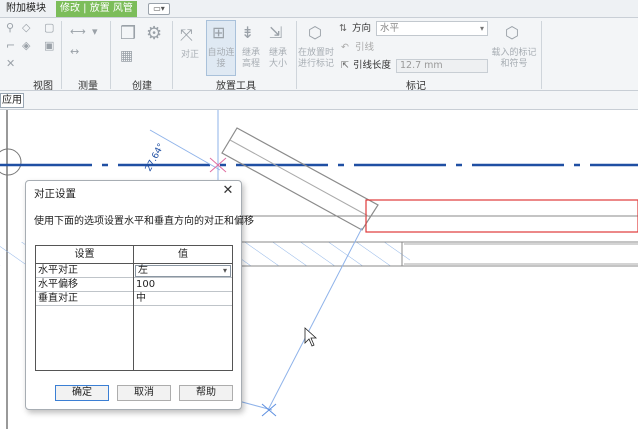 The image size is (638, 429). What do you see at coordinates (442, 66) in the screenshot?
I see `leader-length-input: 12.7 mm` at bounding box center [442, 66].